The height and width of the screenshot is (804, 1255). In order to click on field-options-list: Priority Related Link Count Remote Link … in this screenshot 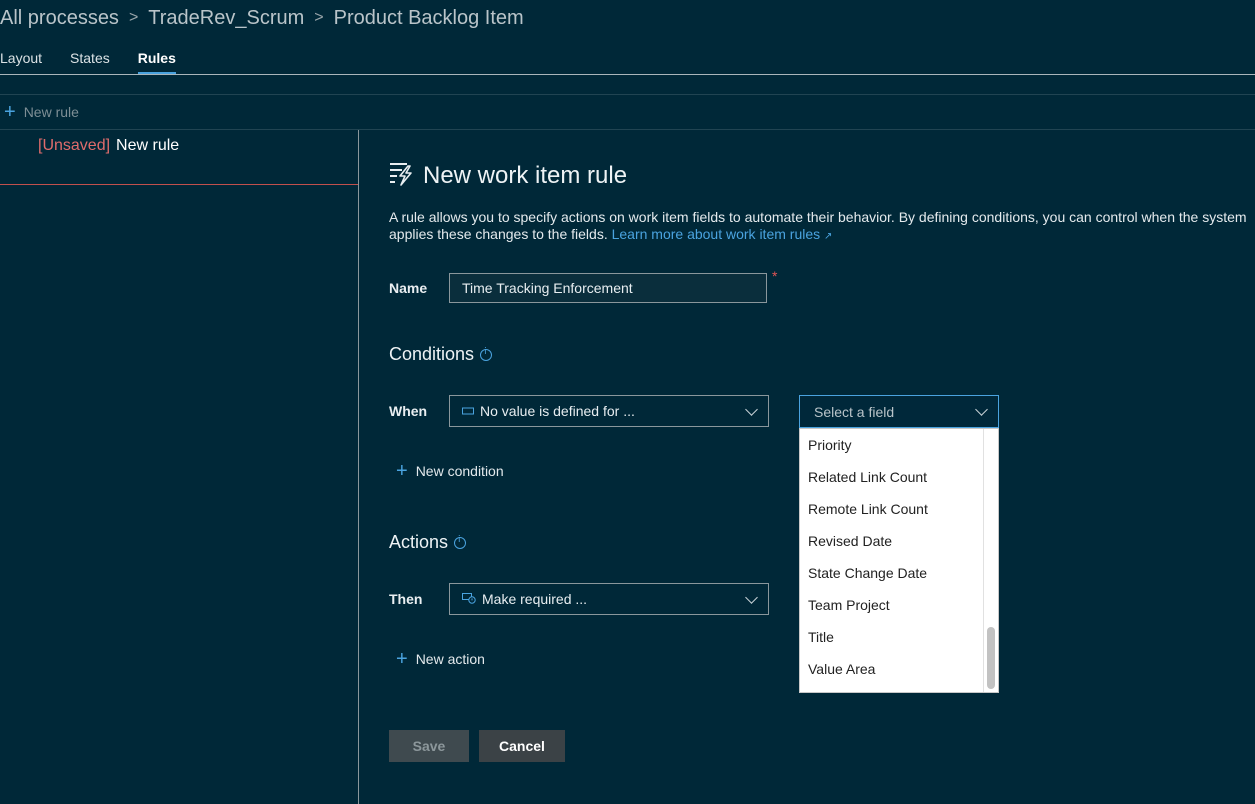, I will do `click(899, 560)`.